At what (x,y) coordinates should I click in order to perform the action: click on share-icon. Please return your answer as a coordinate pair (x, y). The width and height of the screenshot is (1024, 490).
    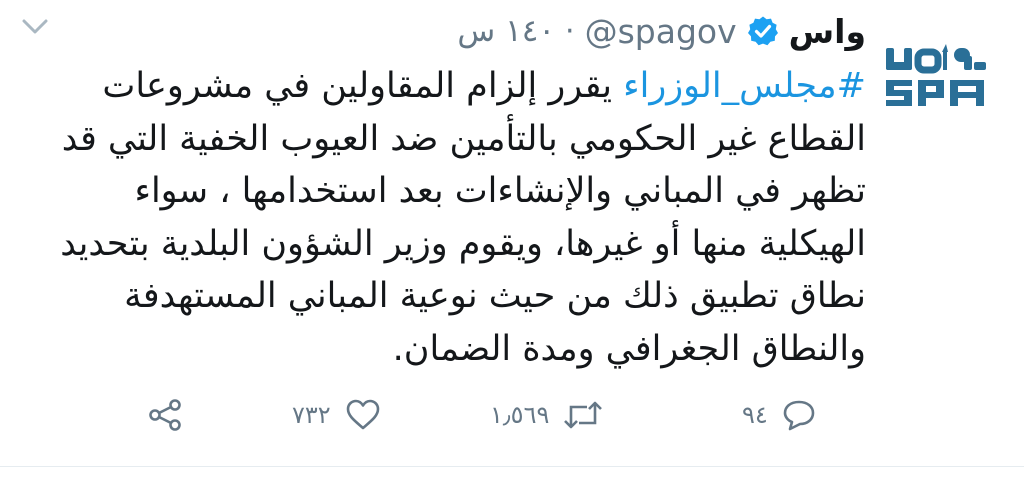
    Looking at the image, I should click on (165, 415).